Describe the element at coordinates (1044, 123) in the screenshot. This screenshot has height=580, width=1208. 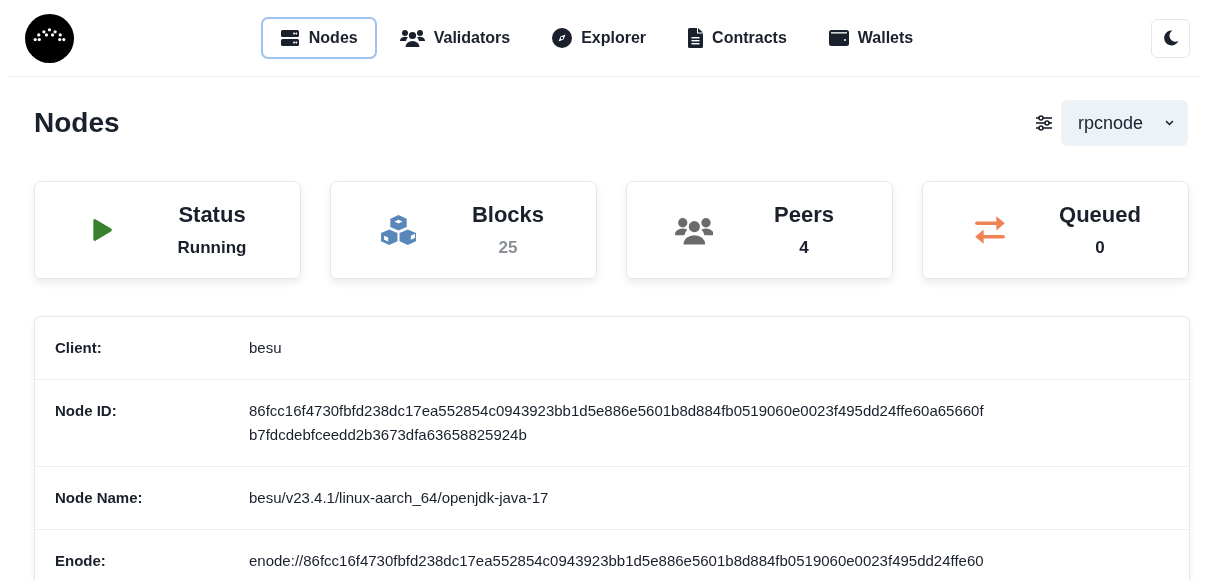
I see `sliders-icon` at that location.